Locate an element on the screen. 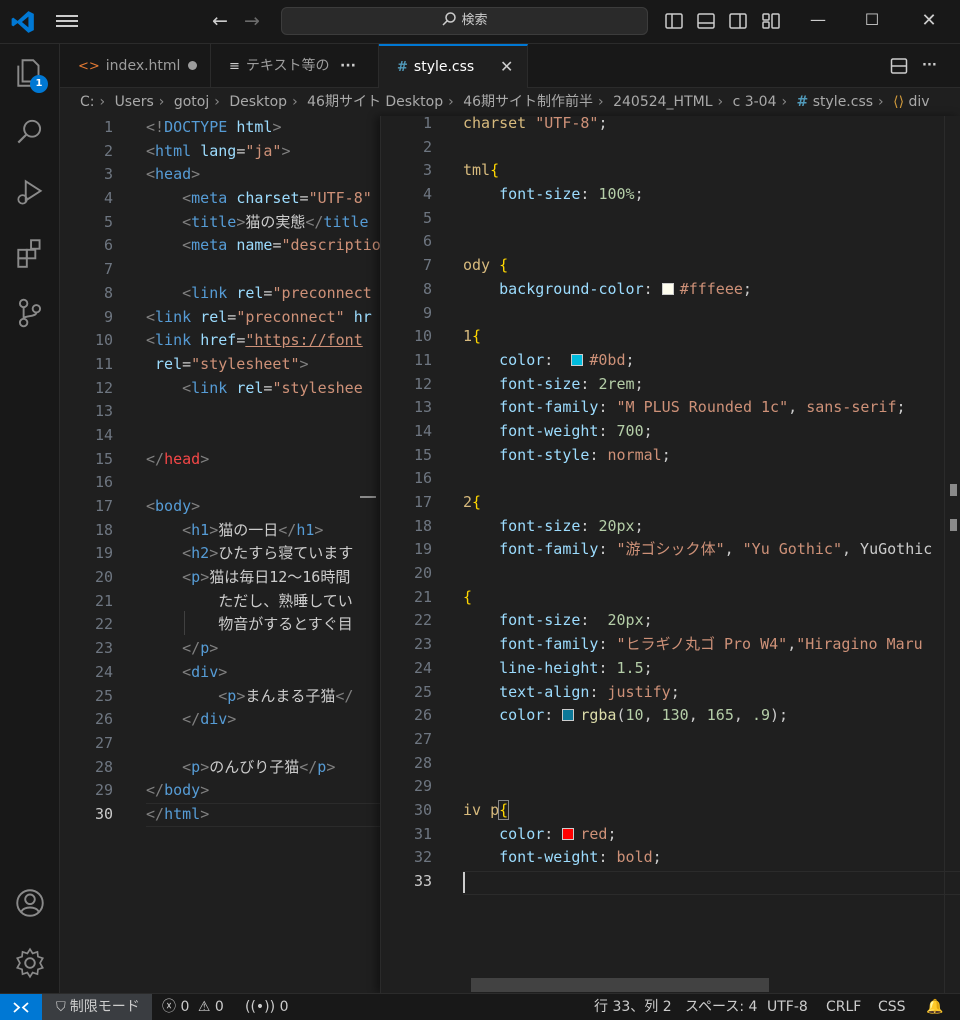 This screenshot has height=1020, width=960. toggle-panel-icon is located at coordinates (706, 21).